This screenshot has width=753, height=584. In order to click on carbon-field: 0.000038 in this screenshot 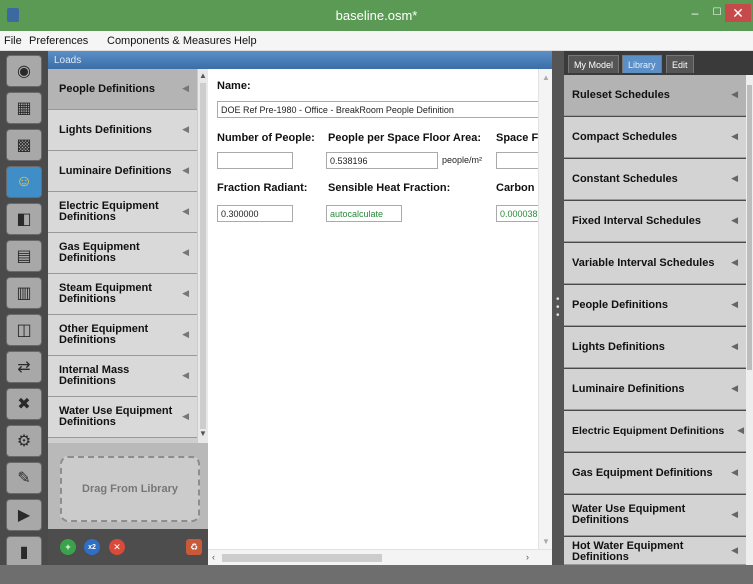, I will do `click(519, 213)`.